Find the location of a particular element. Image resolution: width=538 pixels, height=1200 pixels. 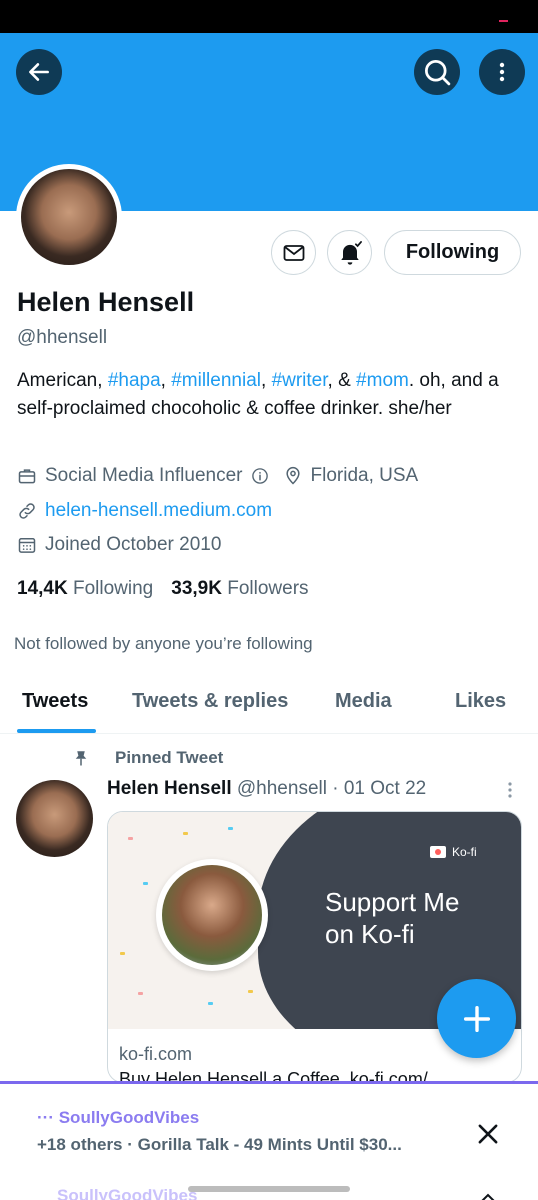

profile-name: Helen Hensell is located at coordinates (106, 302).